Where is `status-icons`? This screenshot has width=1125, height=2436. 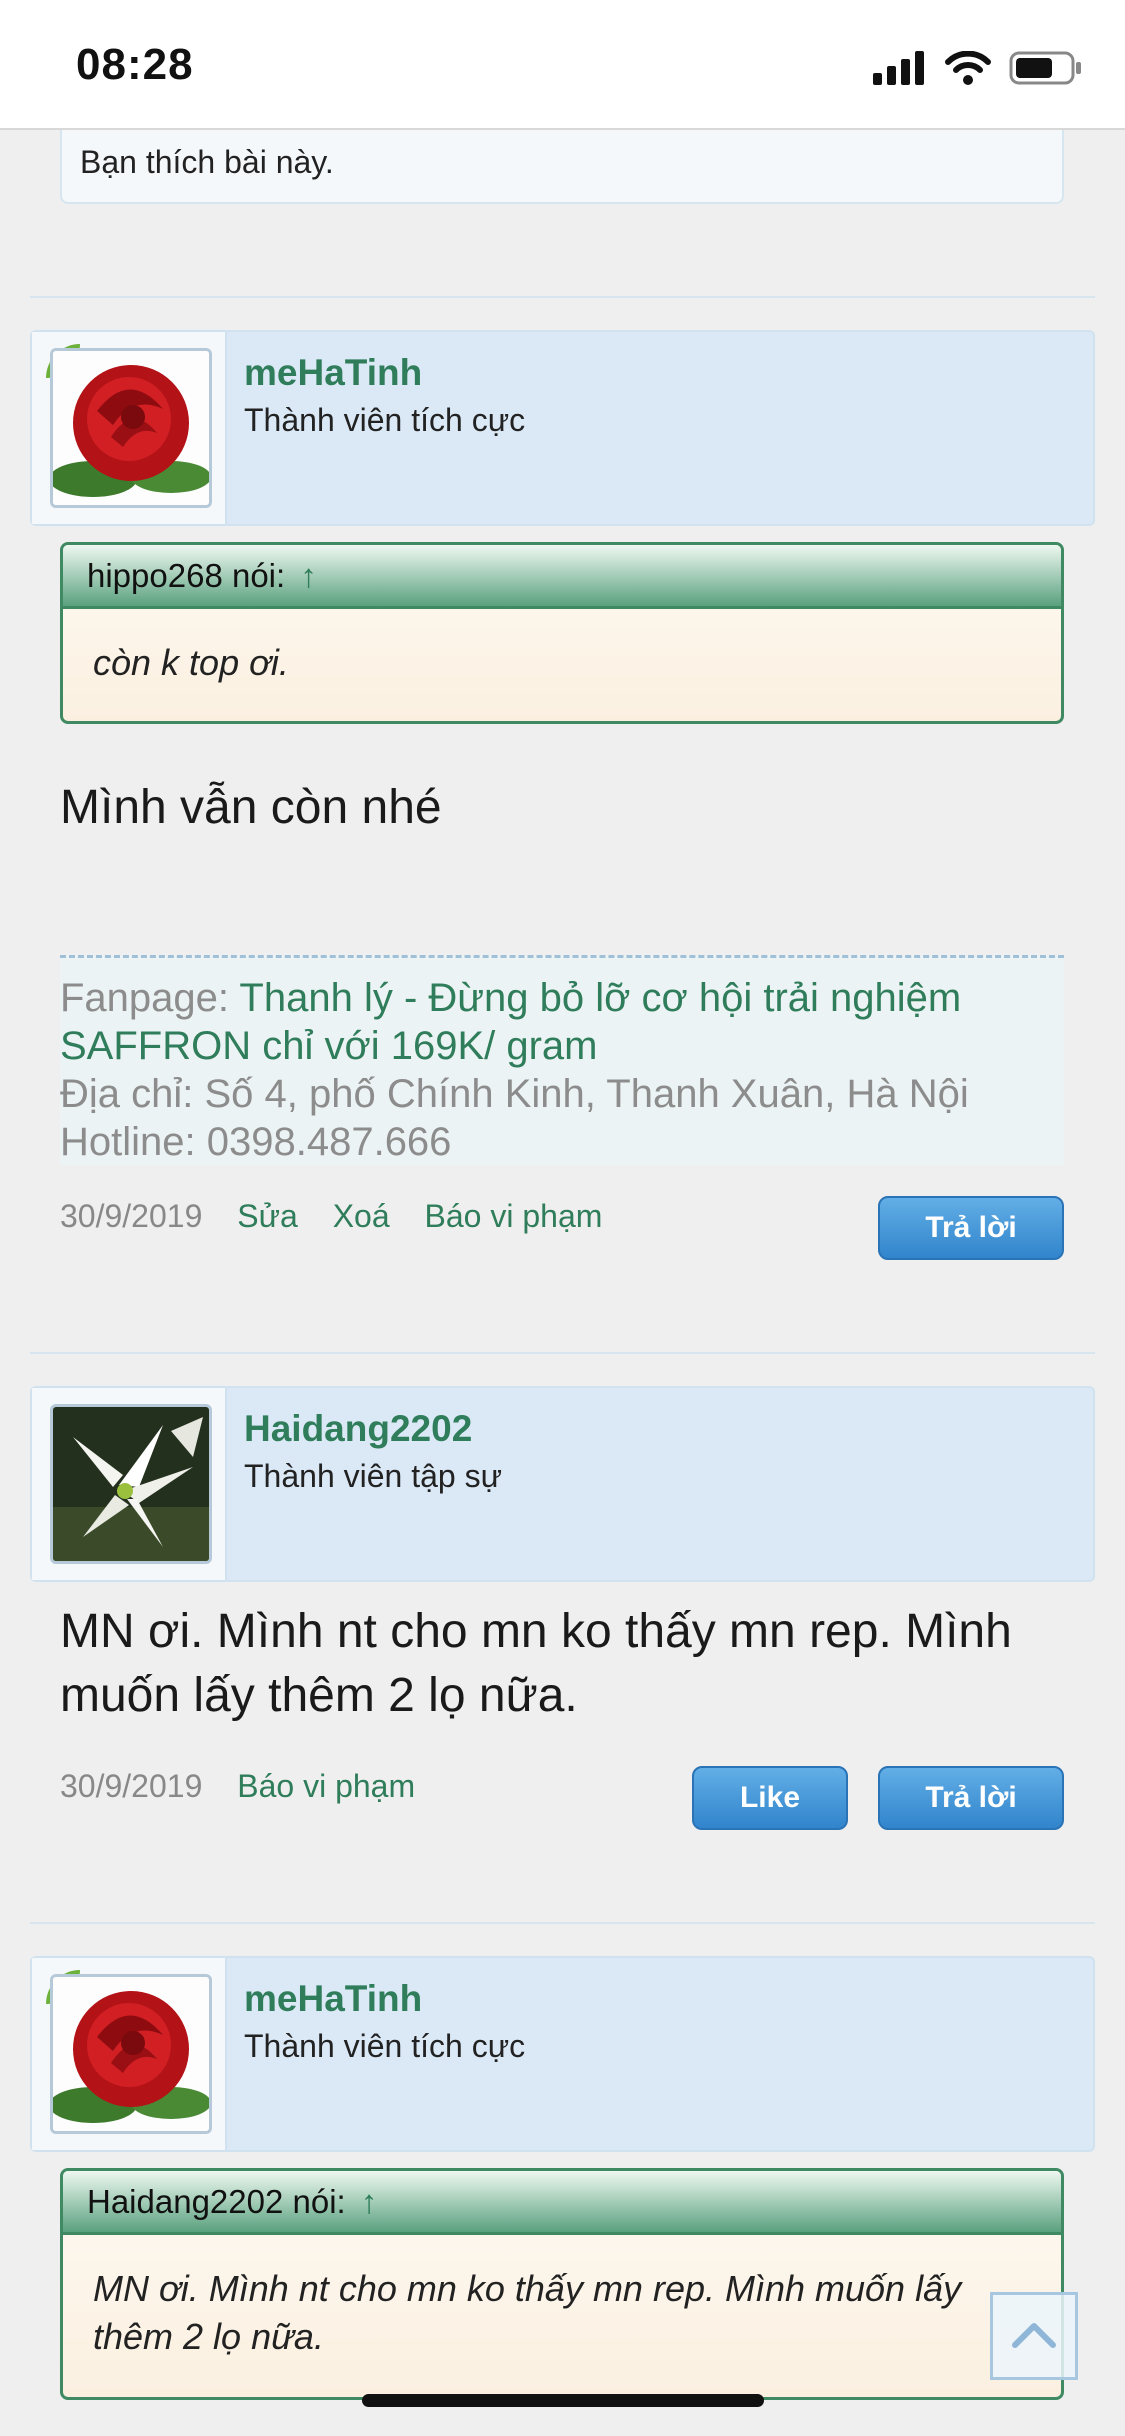 status-icons is located at coordinates (978, 68).